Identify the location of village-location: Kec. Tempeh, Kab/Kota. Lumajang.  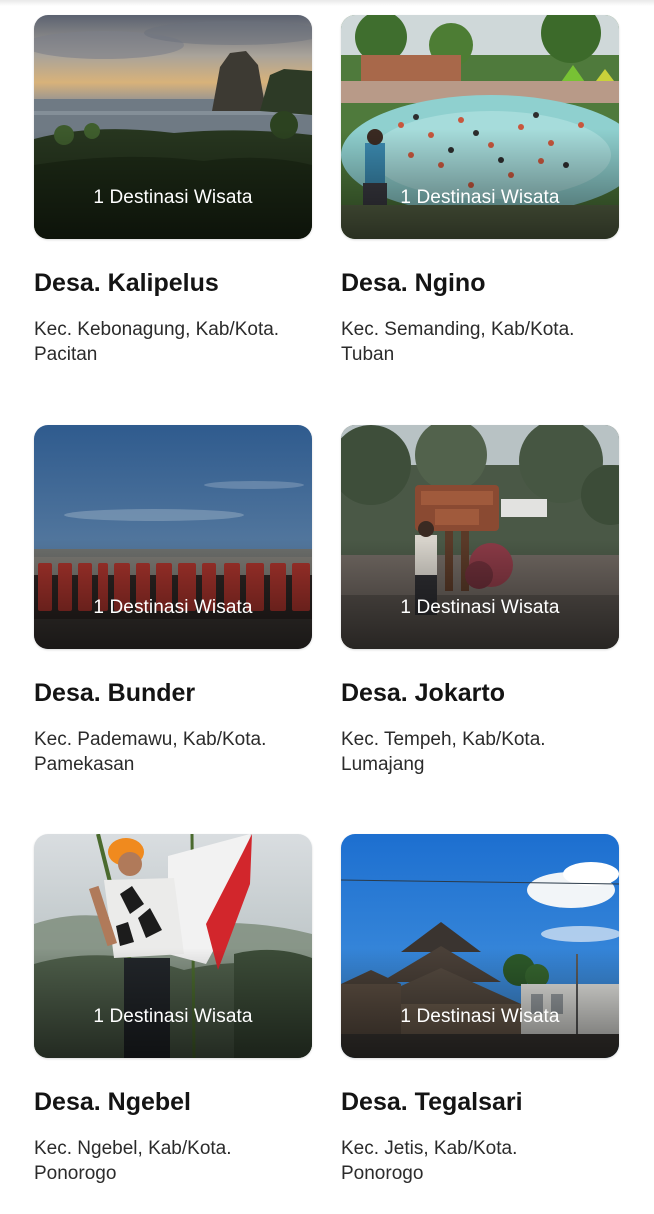
(481, 752).